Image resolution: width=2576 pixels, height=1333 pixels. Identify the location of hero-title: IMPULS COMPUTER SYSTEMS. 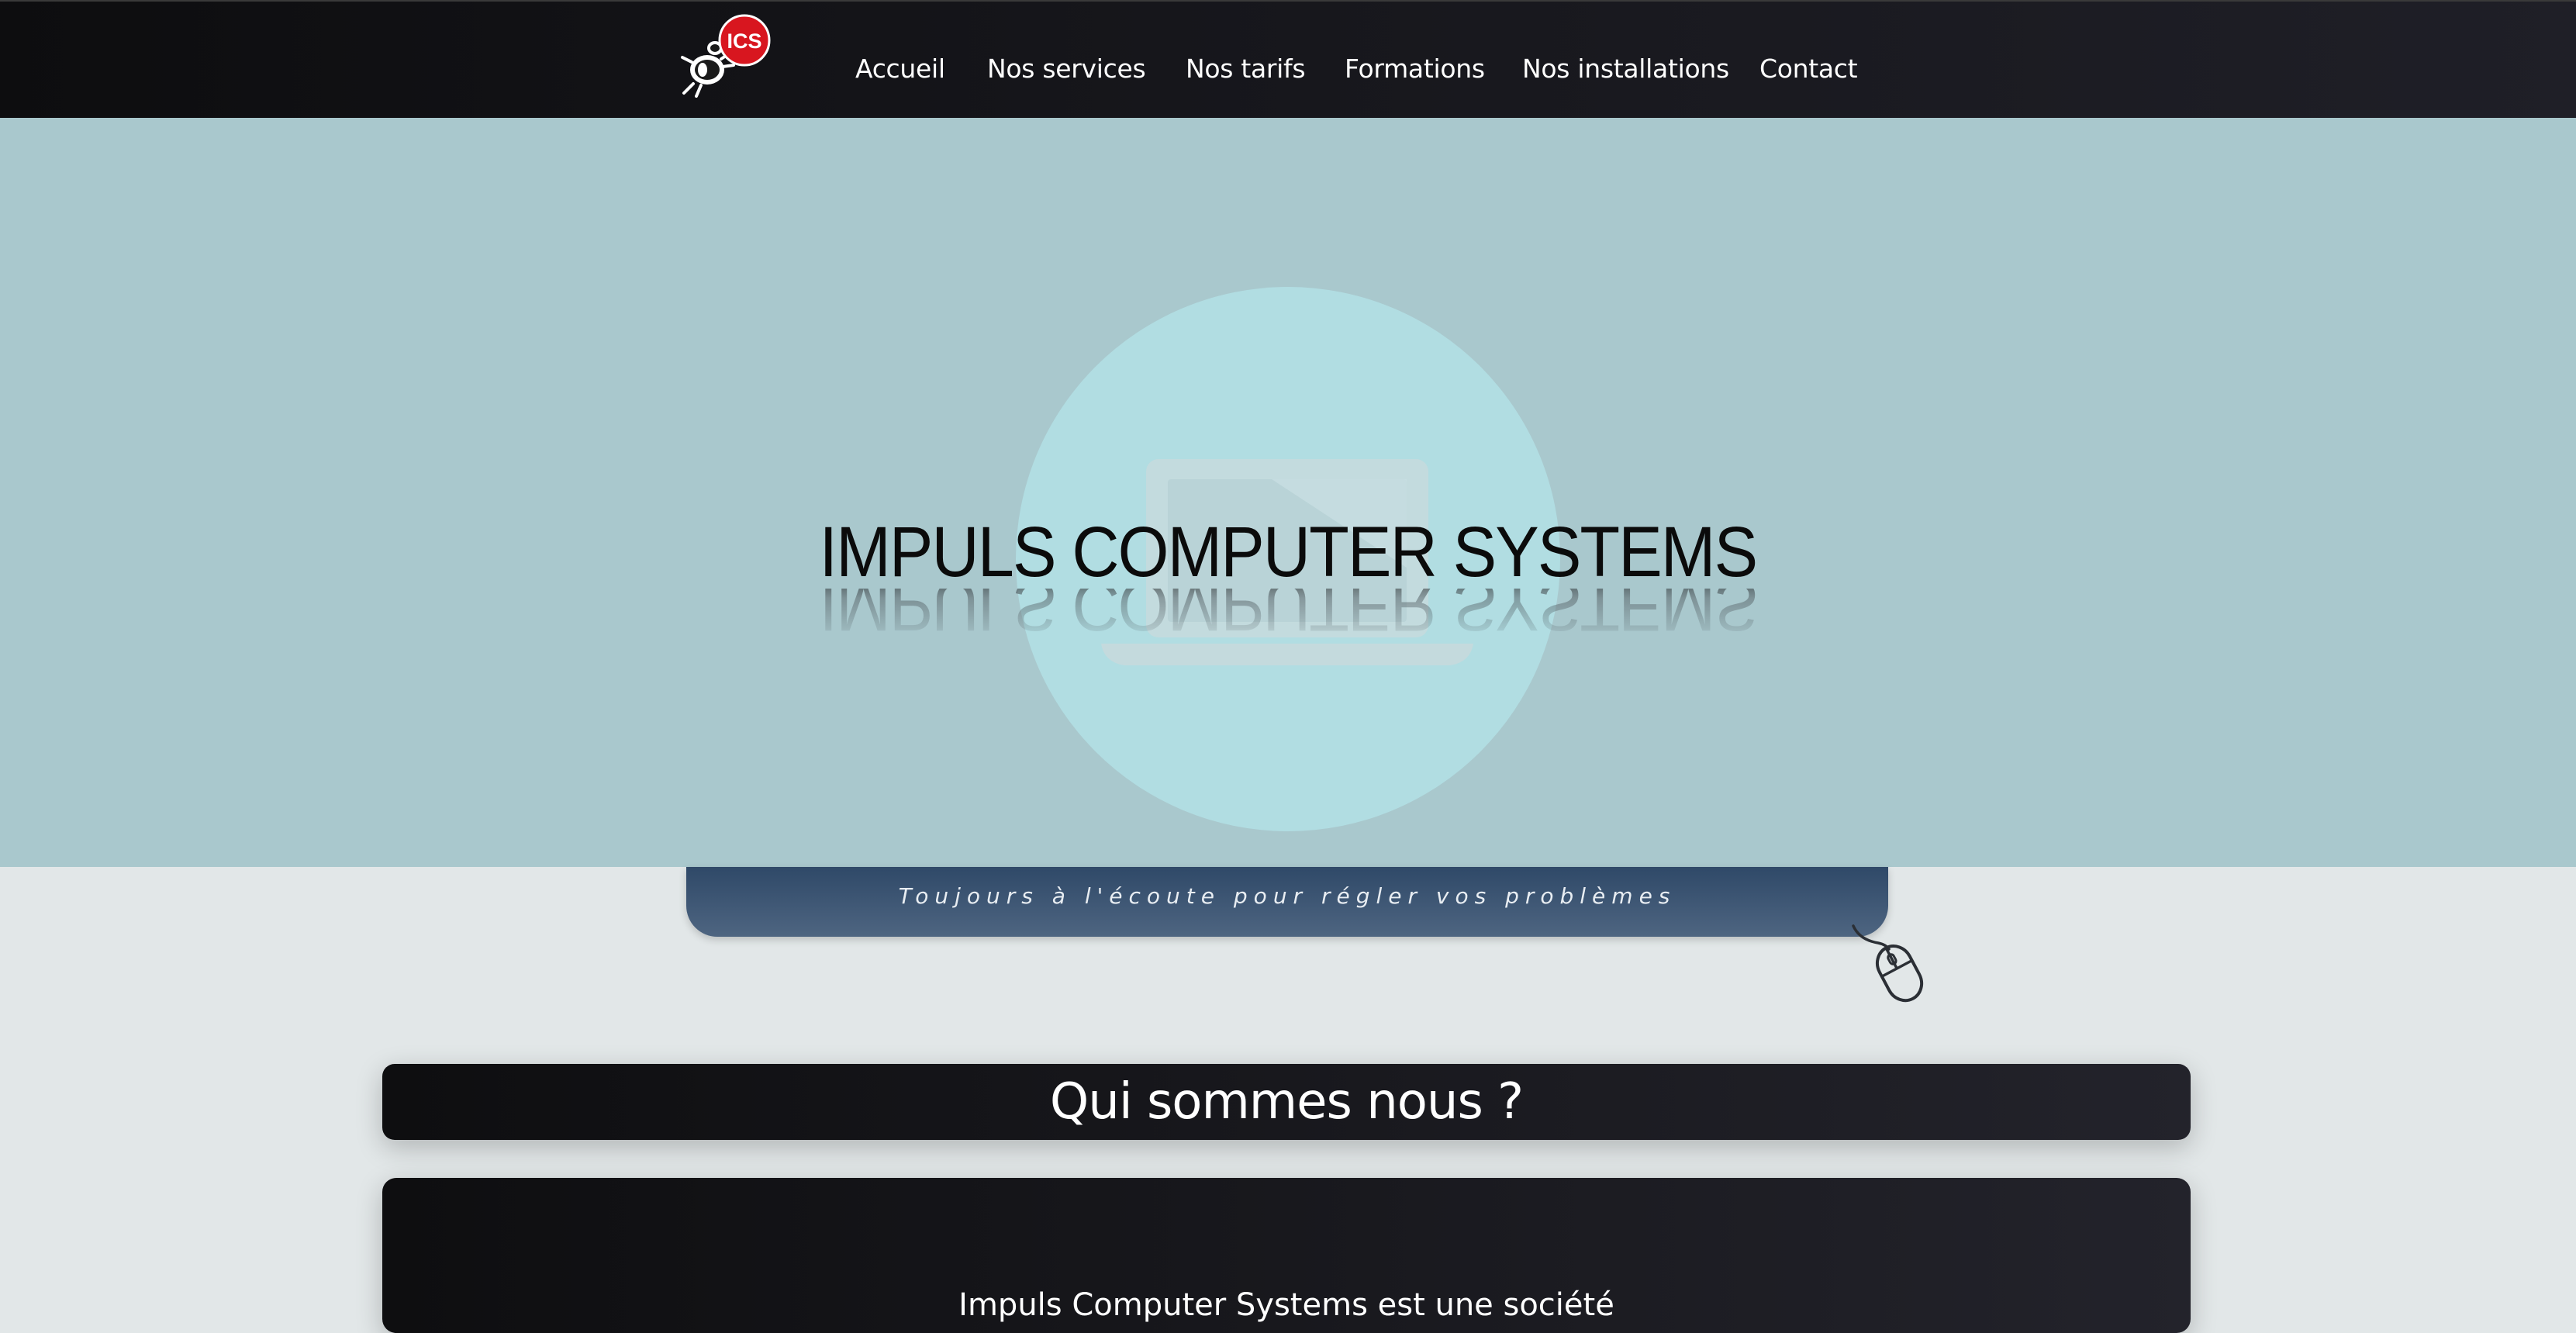
(1288, 552).